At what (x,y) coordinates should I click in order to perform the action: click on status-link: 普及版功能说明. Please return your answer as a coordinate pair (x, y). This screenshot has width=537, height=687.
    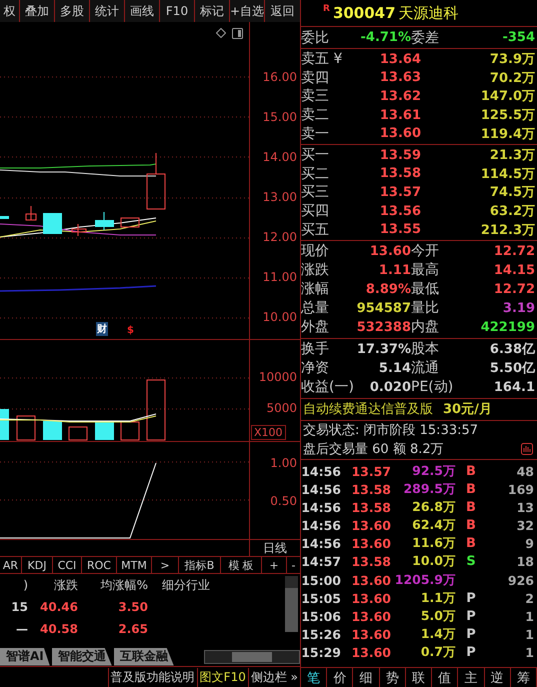
    Looking at the image, I should click on (152, 677).